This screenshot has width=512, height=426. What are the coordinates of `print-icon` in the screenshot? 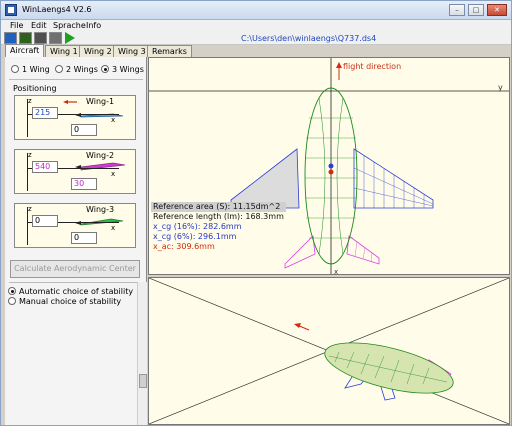 It's located at (55, 38).